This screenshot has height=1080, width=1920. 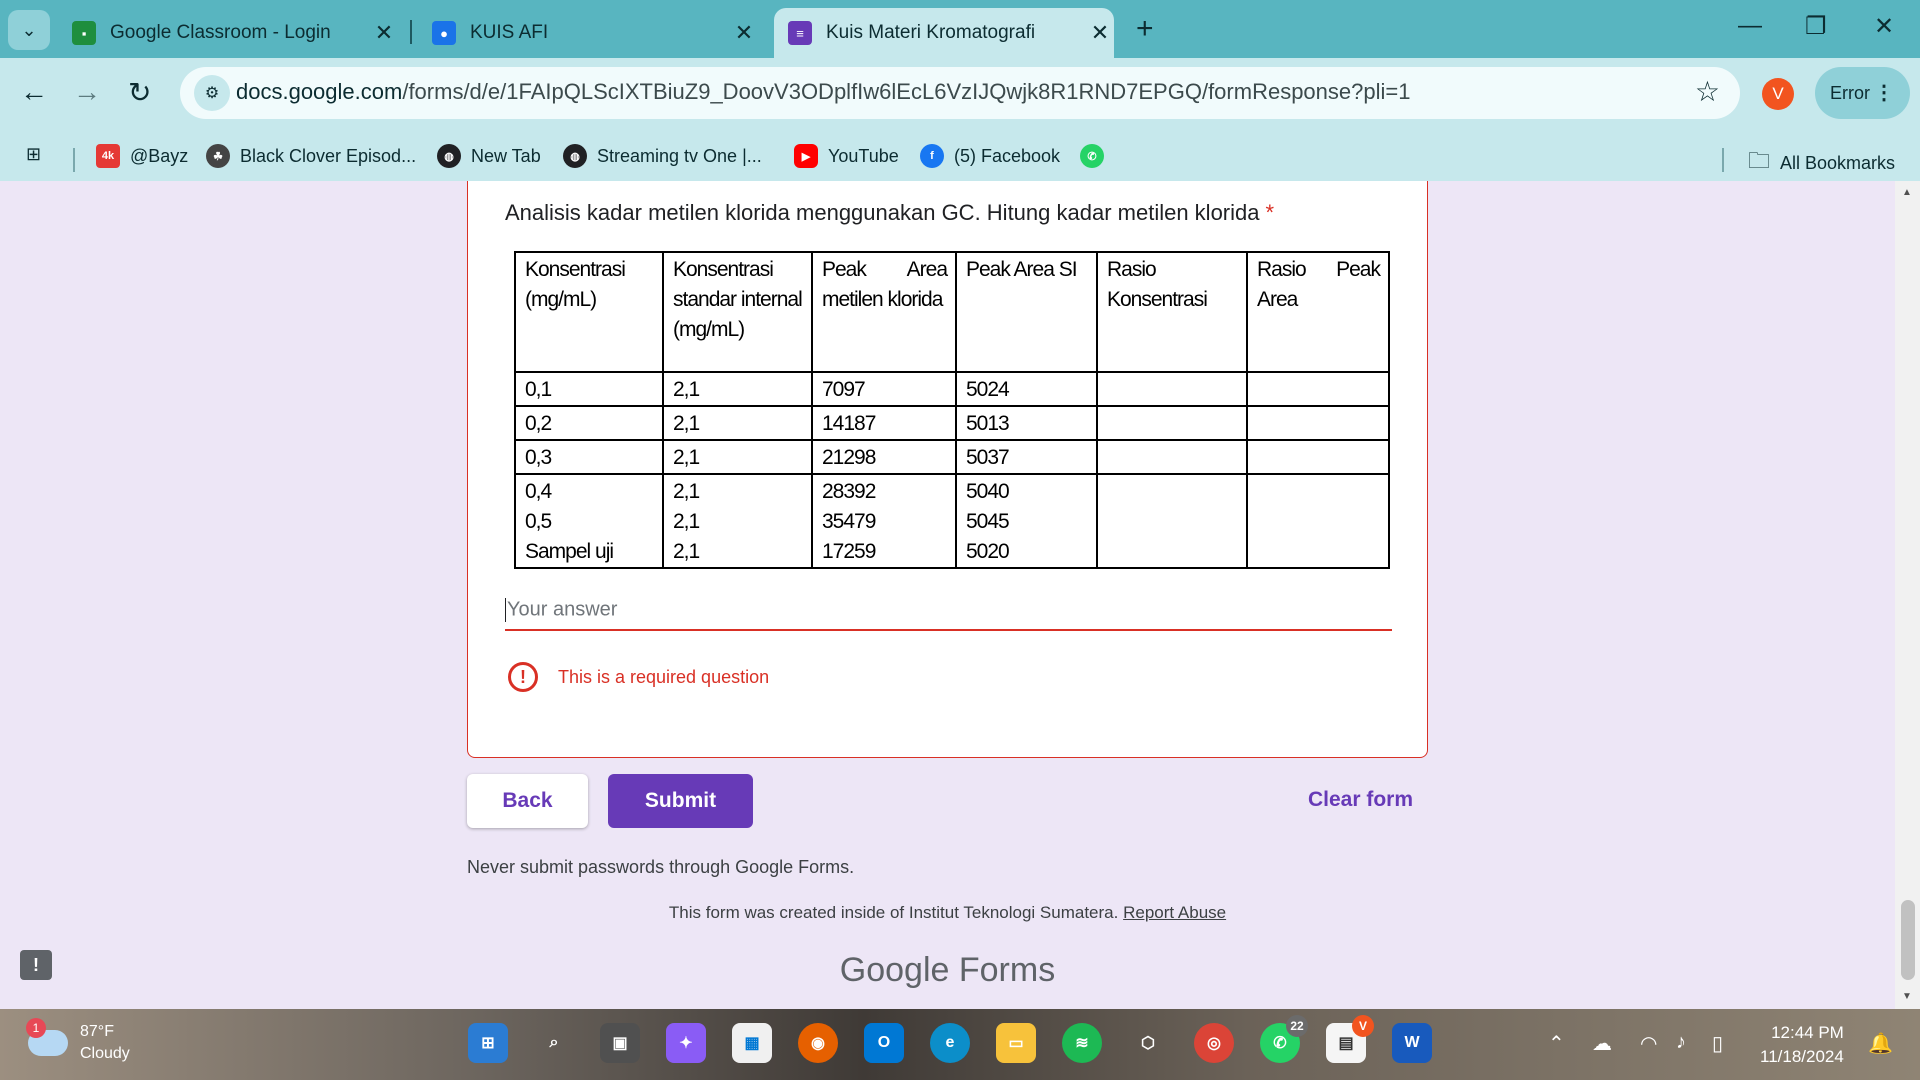 I want to click on error-label: Error, so click(x=1850, y=92).